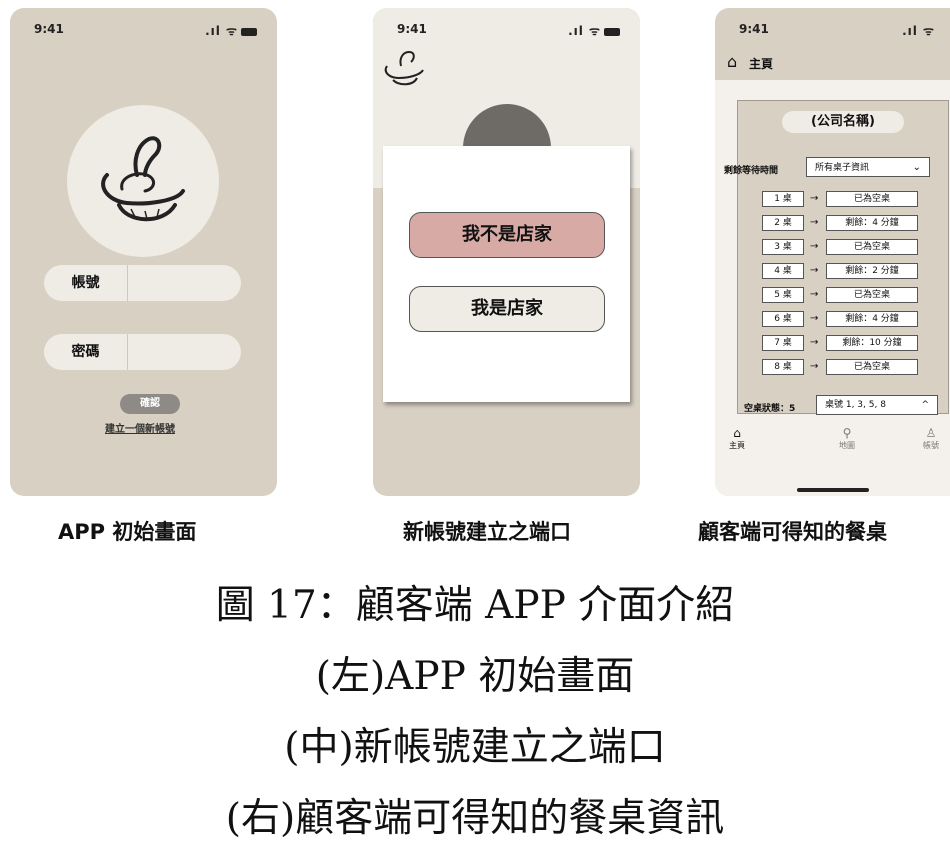  What do you see at coordinates (916, 167) in the screenshot?
I see `chevron-down-icon: ⌄` at bounding box center [916, 167].